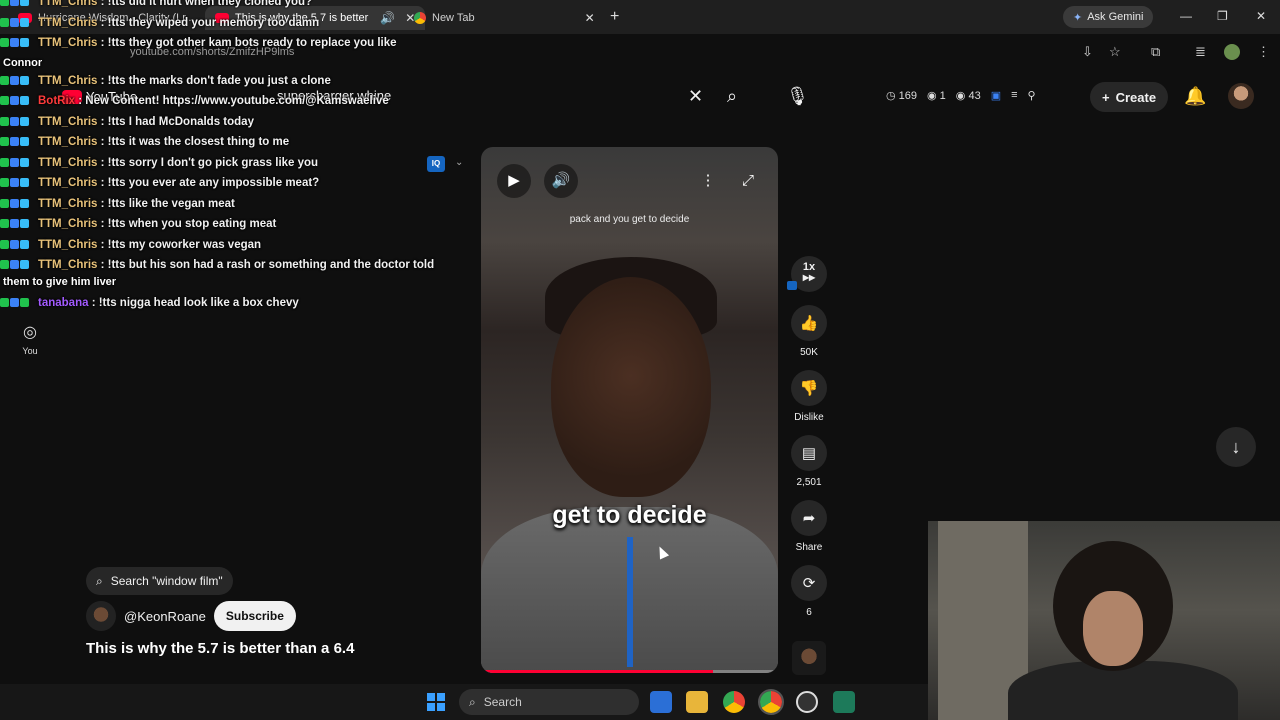 This screenshot has height=720, width=1280. What do you see at coordinates (220, 66) in the screenshot?
I see `chat-spacer` at bounding box center [220, 66].